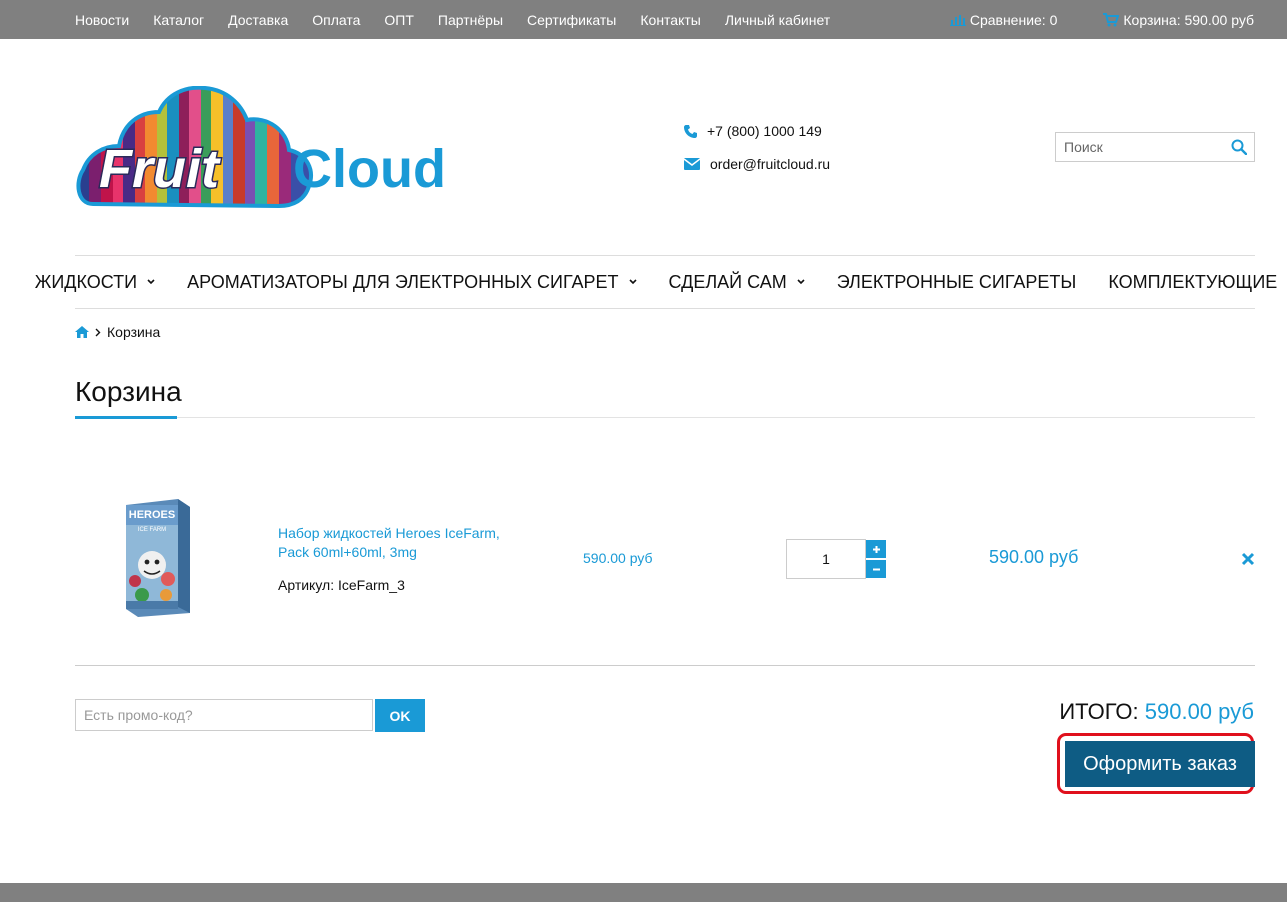  Describe the element at coordinates (126, 417) in the screenshot. I see `title-underline` at that location.